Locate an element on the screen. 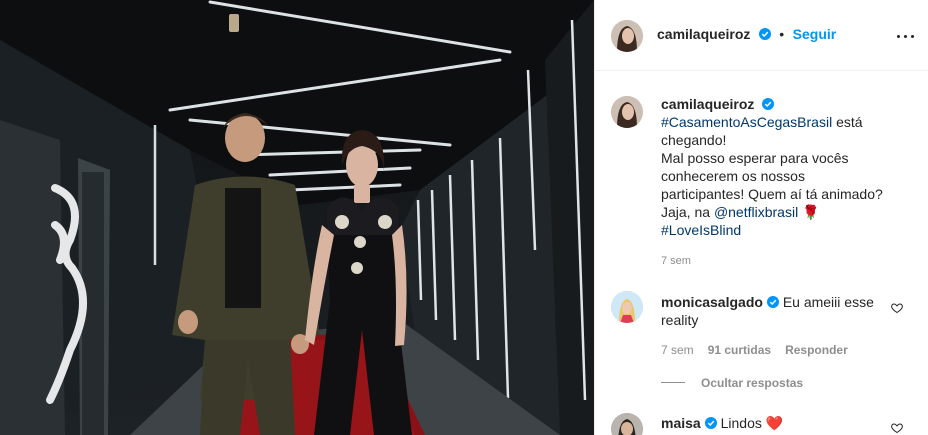  hide-replies-button: Ocultar respostas is located at coordinates (752, 383).